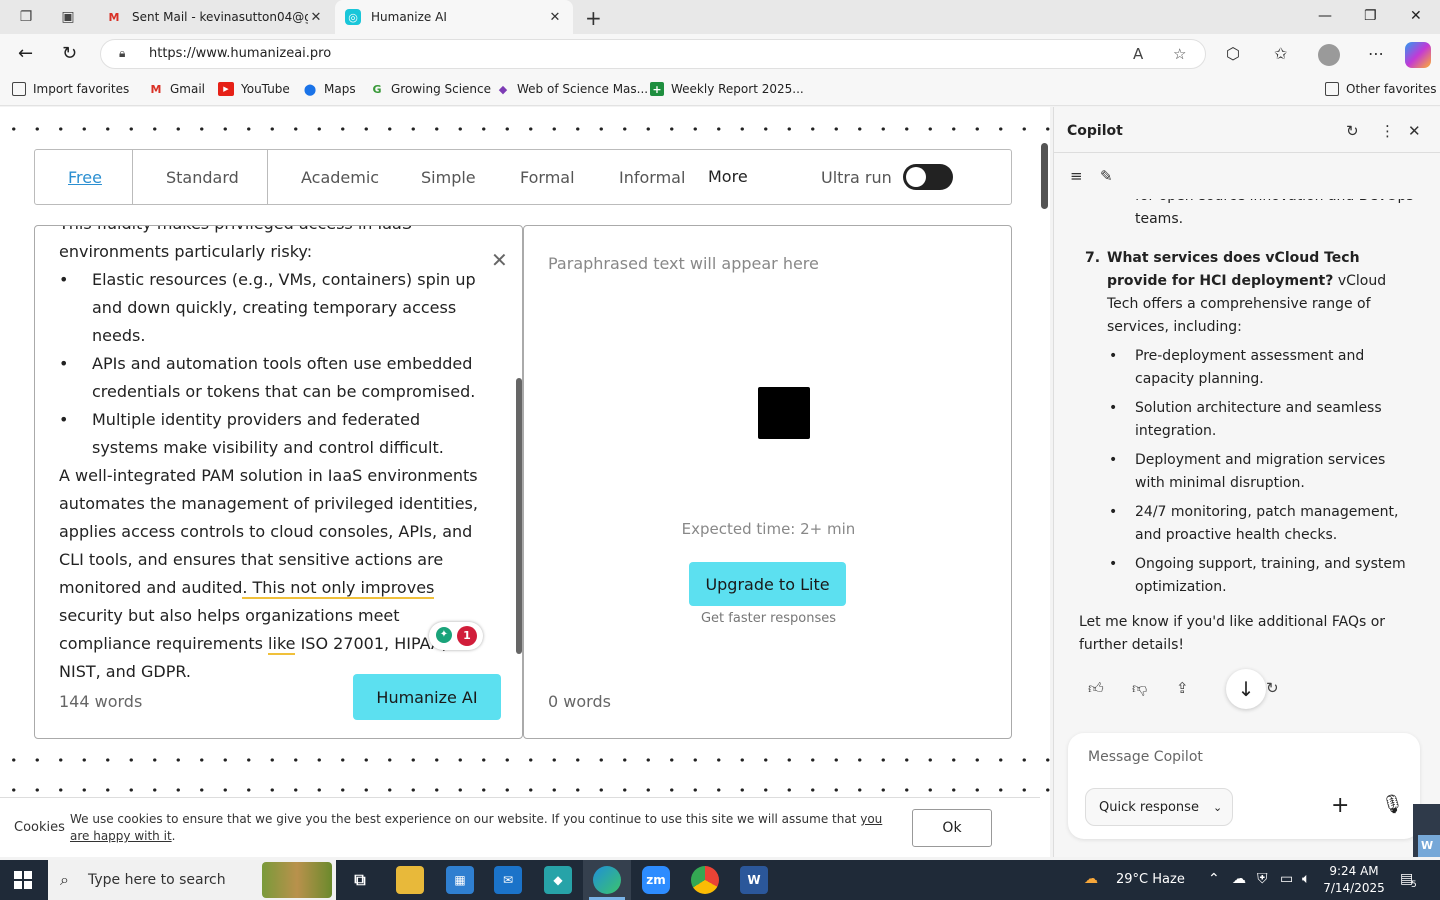 This screenshot has width=1440, height=900. What do you see at coordinates (952, 828) in the screenshot?
I see `cookie-ok-button: Ok` at bounding box center [952, 828].